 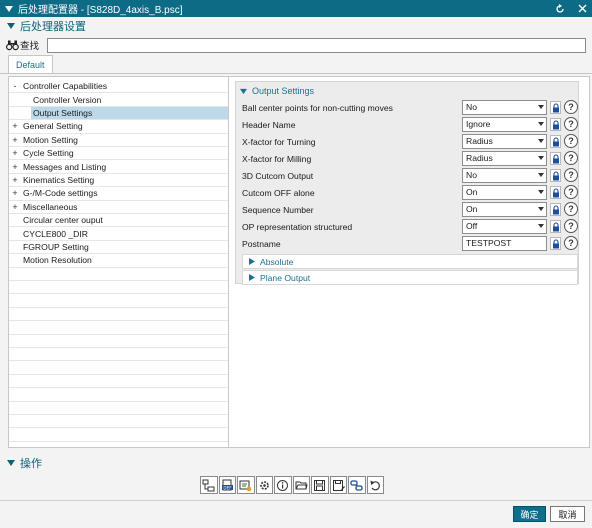 What do you see at coordinates (301, 485) in the screenshot?
I see `open-folder-icon` at bounding box center [301, 485].